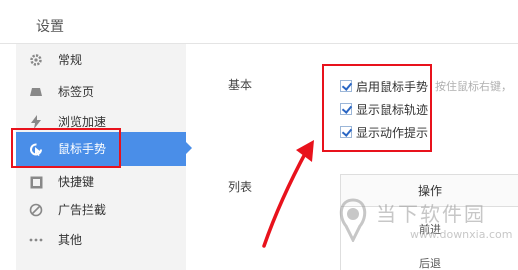  I want to click on highlight-box-sidebar, so click(66, 148).